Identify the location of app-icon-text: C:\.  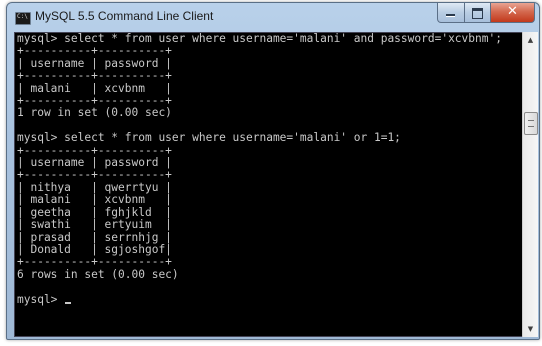
(22, 16).